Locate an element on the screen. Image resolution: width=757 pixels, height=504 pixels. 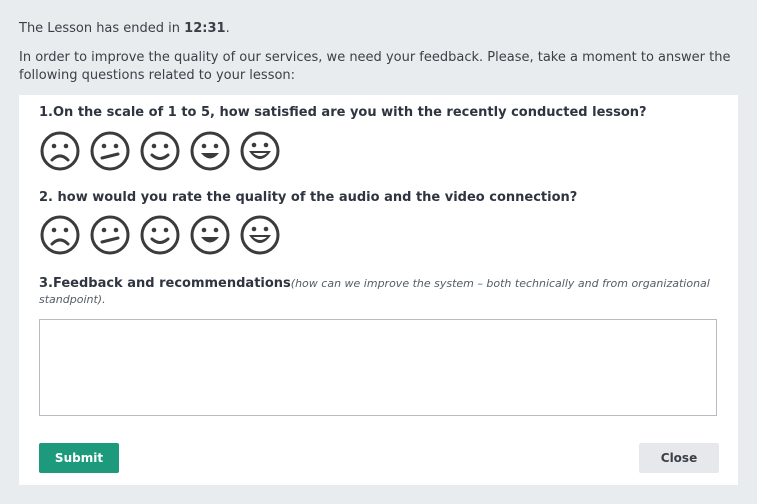
close-button: Close is located at coordinates (679, 458).